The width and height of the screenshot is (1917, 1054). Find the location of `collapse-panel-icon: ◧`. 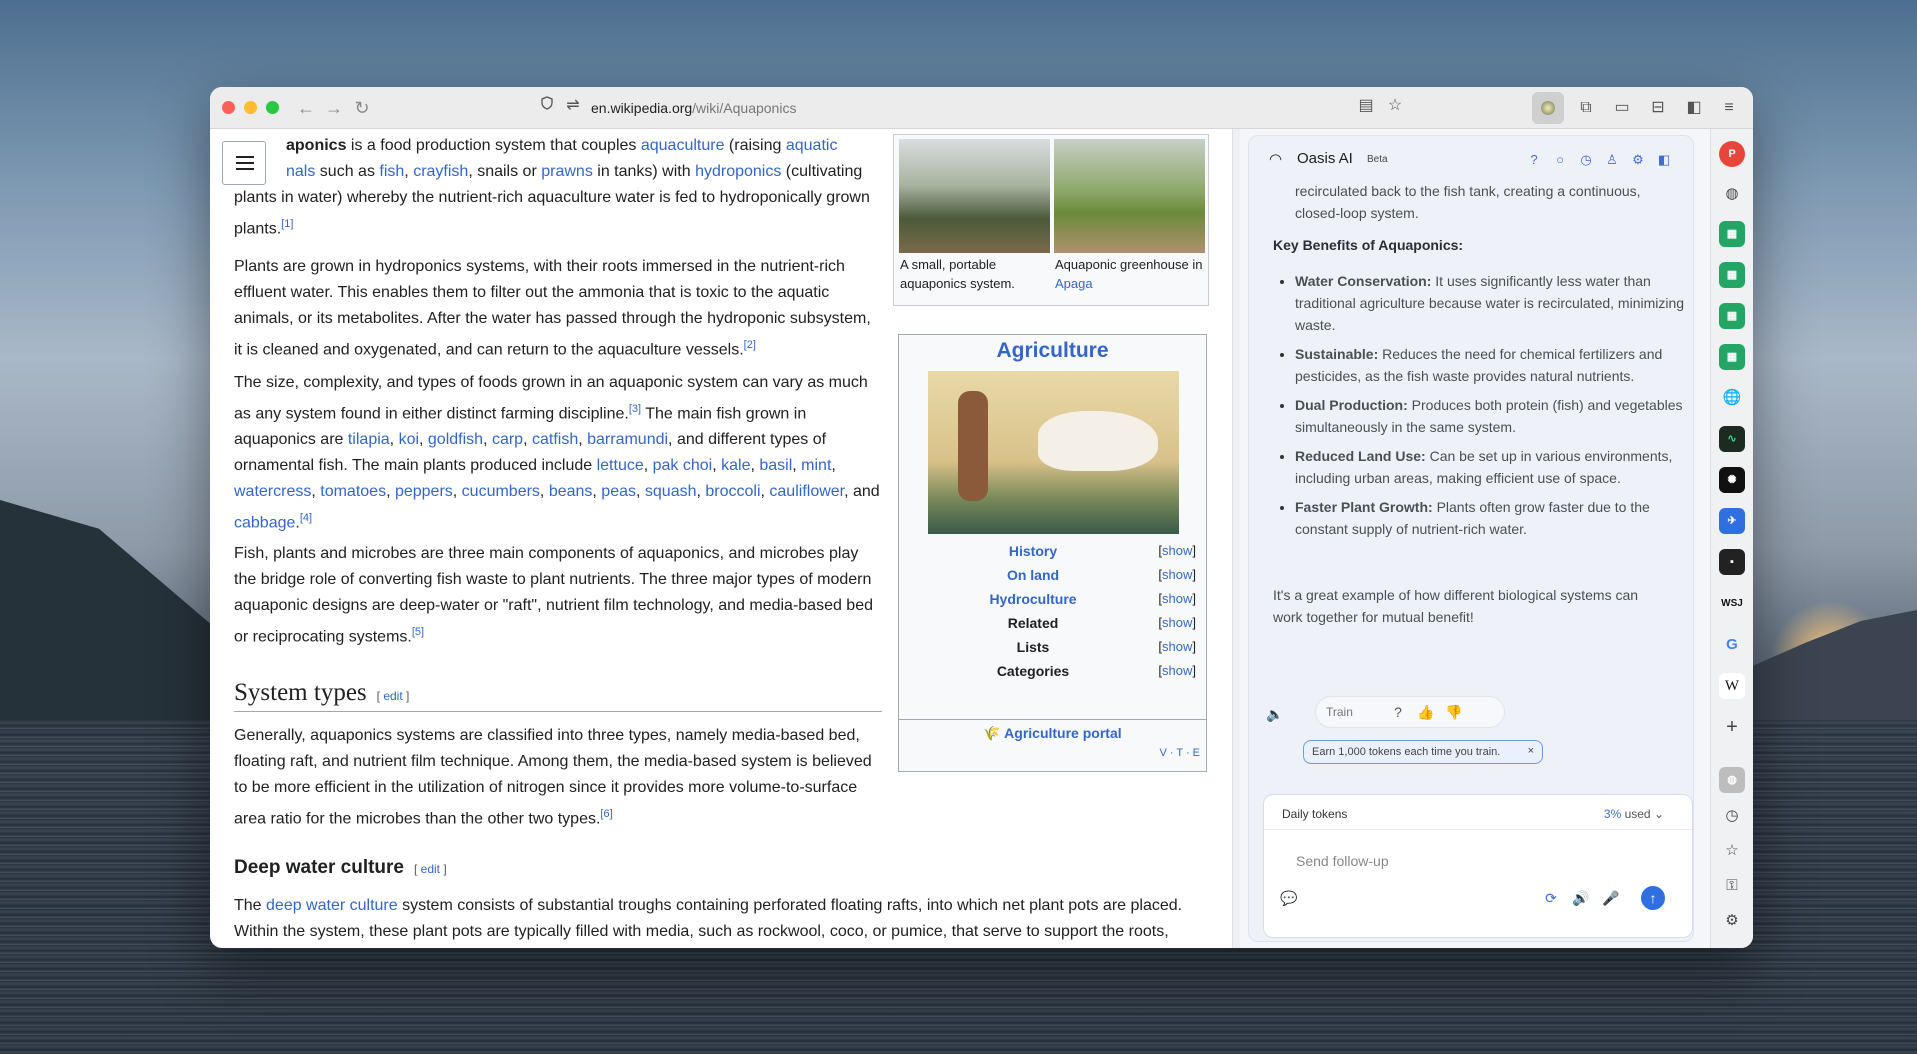

collapse-panel-icon: ◧ is located at coordinates (1664, 160).